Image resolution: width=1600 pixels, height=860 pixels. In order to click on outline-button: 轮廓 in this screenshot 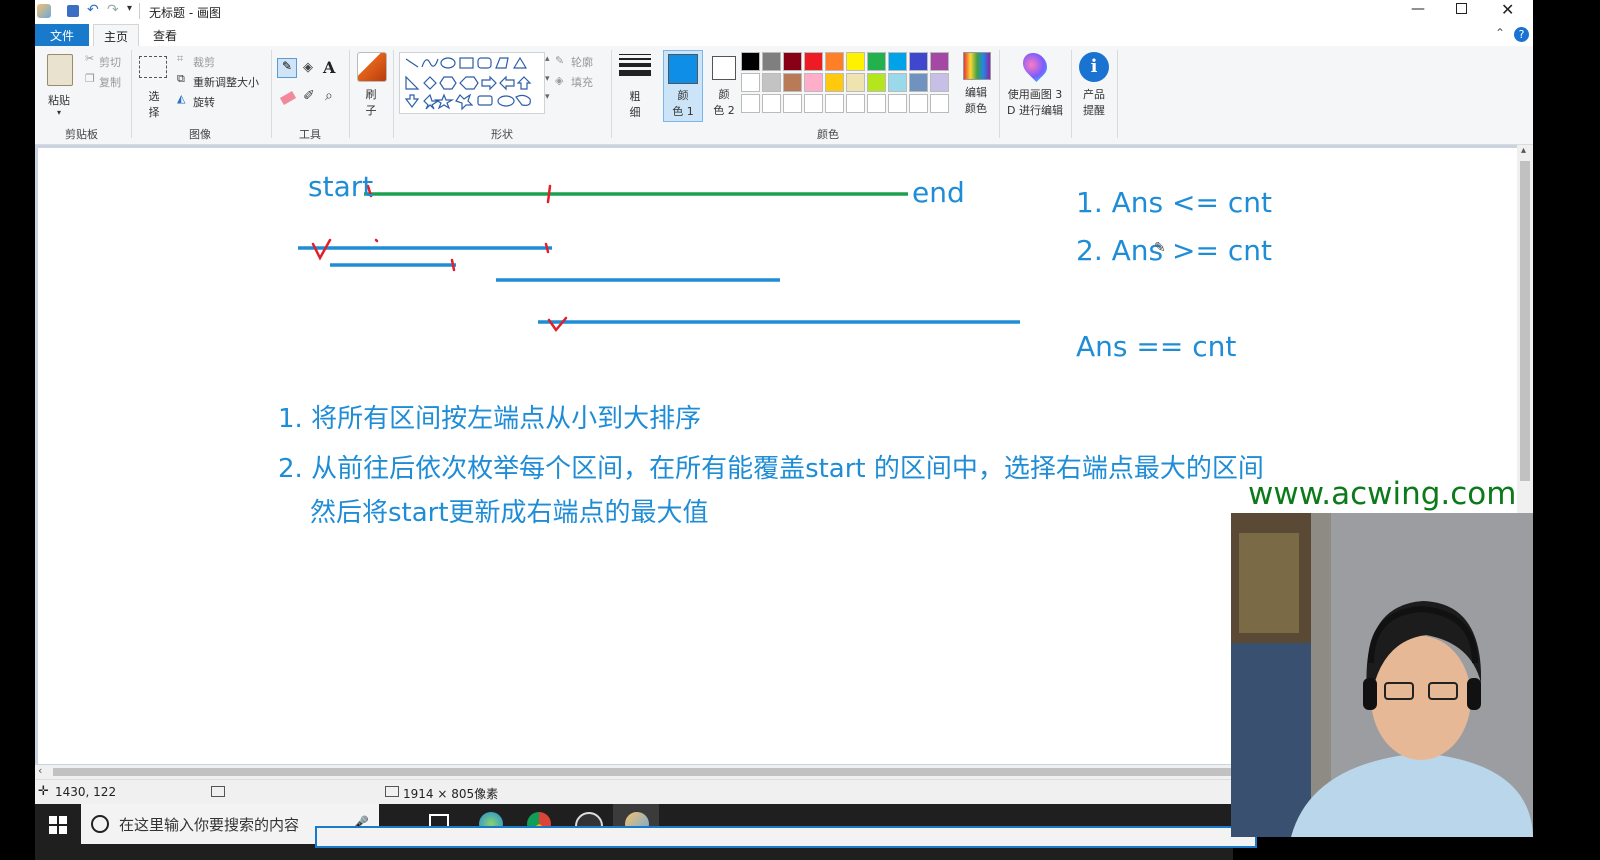, I will do `click(582, 62)`.